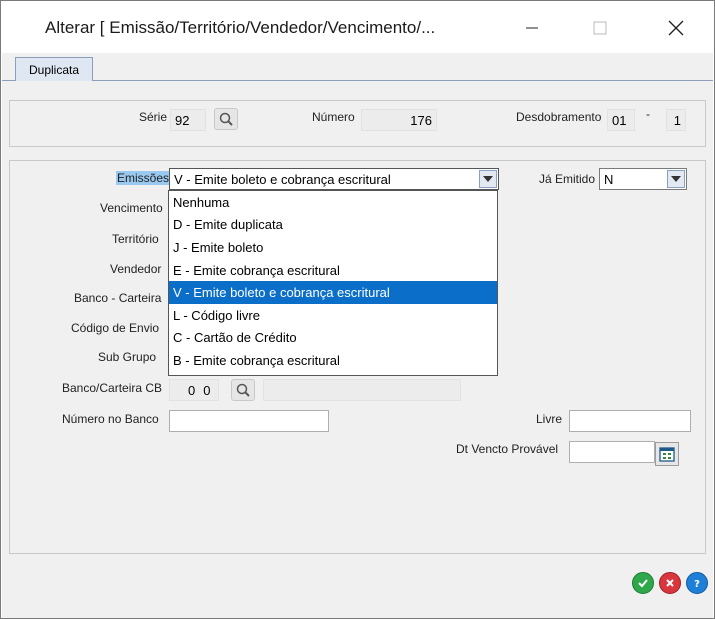 This screenshot has width=715, height=619. I want to click on dt-vencto-input, so click(612, 452).